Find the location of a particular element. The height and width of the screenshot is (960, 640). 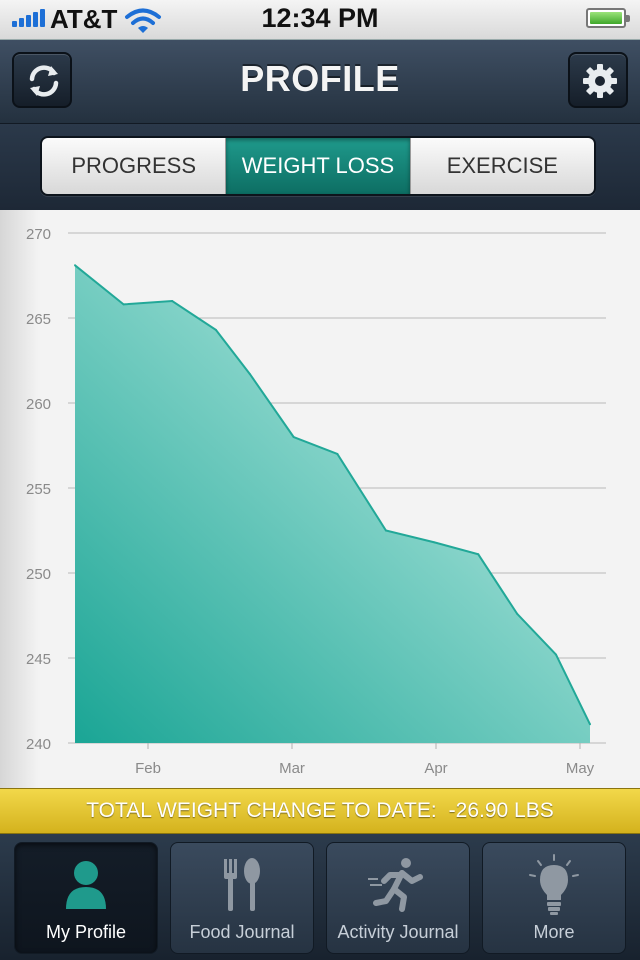

tab-food-journal: Food Journal is located at coordinates (242, 898).